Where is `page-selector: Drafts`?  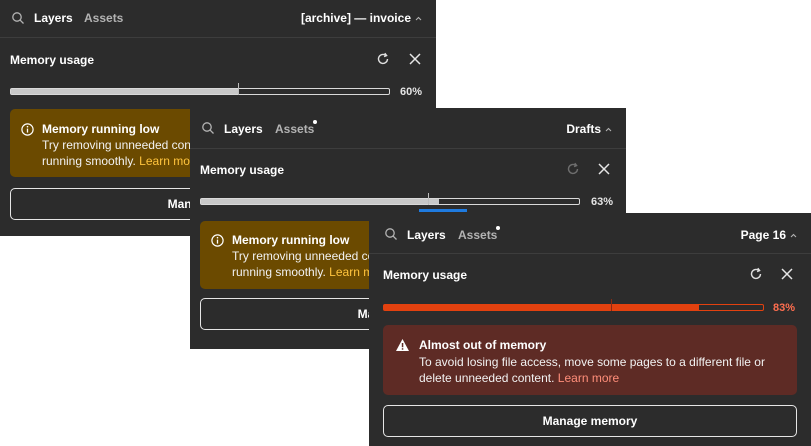
page-selector: Drafts is located at coordinates (589, 129).